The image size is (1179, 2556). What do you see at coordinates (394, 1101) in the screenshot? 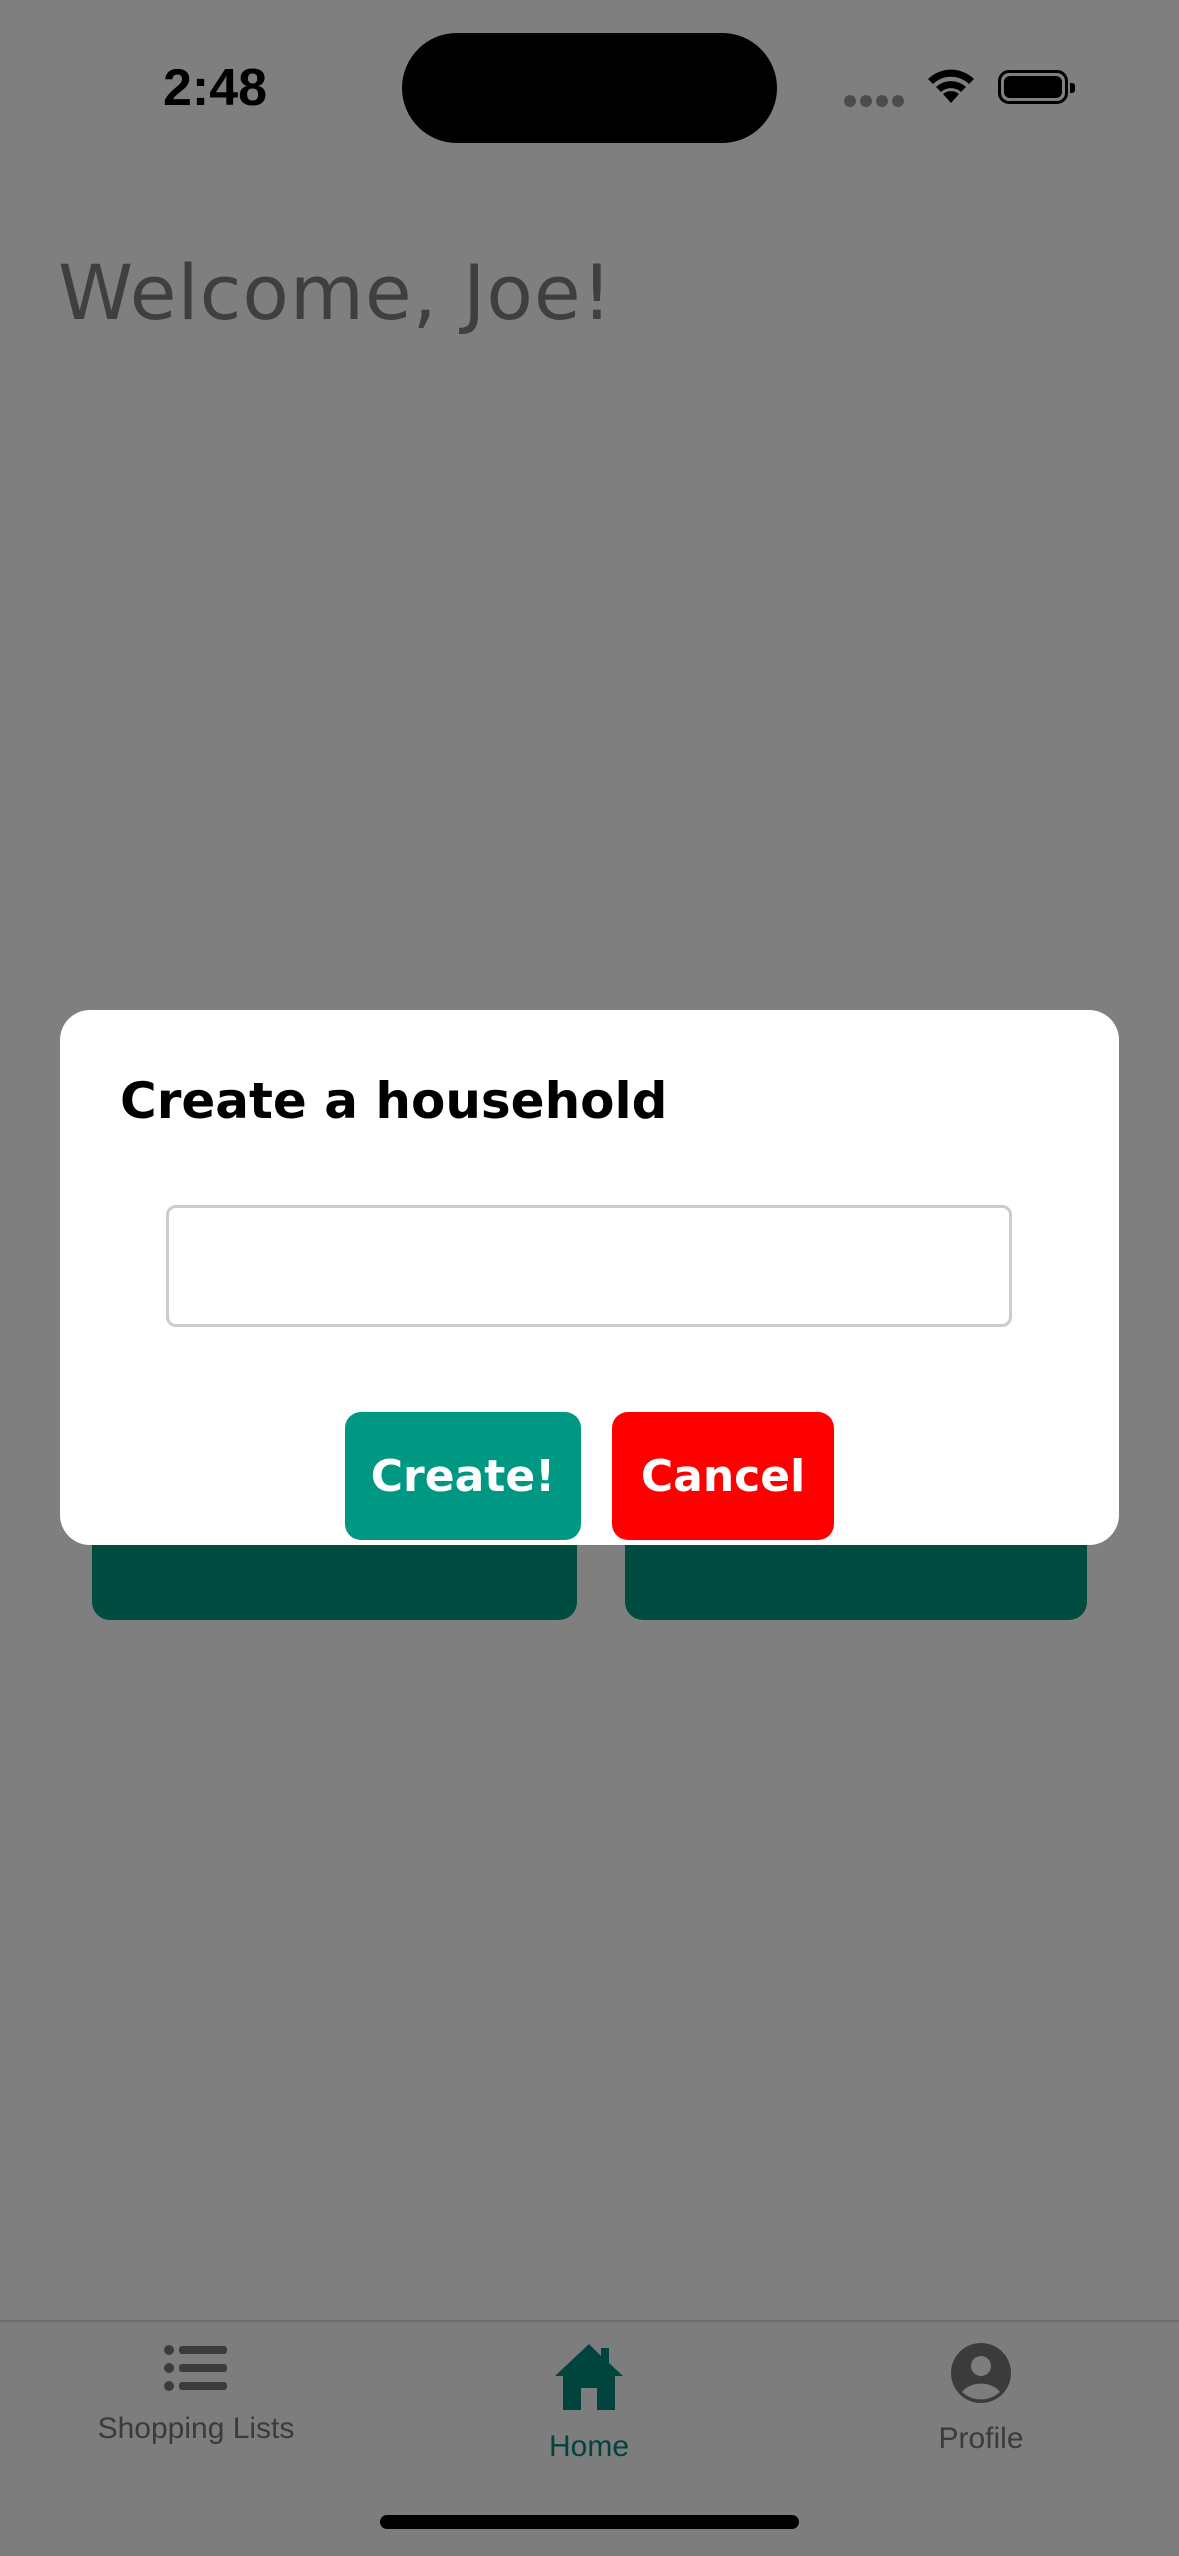
I see `dialog-title: Create a household` at bounding box center [394, 1101].